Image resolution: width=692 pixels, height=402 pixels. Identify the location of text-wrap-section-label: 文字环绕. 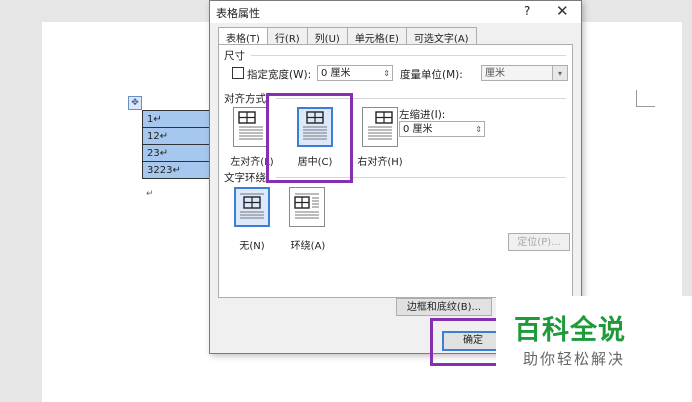
(245, 178).